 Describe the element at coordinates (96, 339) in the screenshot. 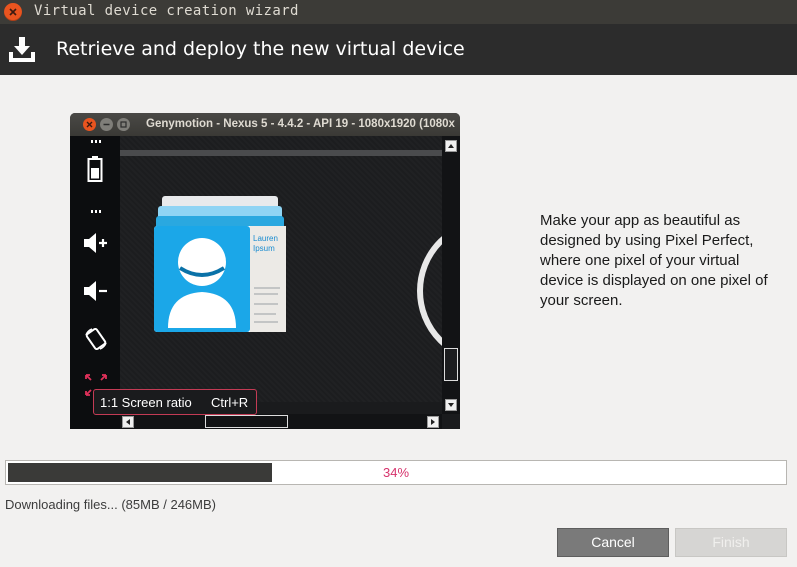

I see `rotate-icon` at that location.